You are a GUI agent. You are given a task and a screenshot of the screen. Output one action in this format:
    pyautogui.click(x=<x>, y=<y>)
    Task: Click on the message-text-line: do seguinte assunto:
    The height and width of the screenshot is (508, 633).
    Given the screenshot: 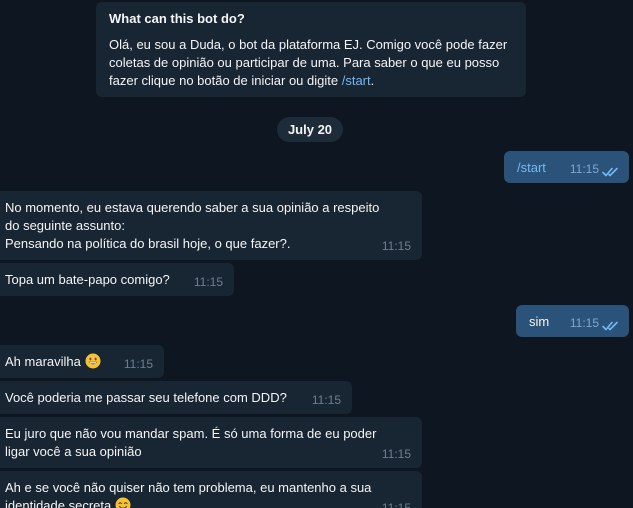 What is the action you would take?
    pyautogui.click(x=65, y=225)
    